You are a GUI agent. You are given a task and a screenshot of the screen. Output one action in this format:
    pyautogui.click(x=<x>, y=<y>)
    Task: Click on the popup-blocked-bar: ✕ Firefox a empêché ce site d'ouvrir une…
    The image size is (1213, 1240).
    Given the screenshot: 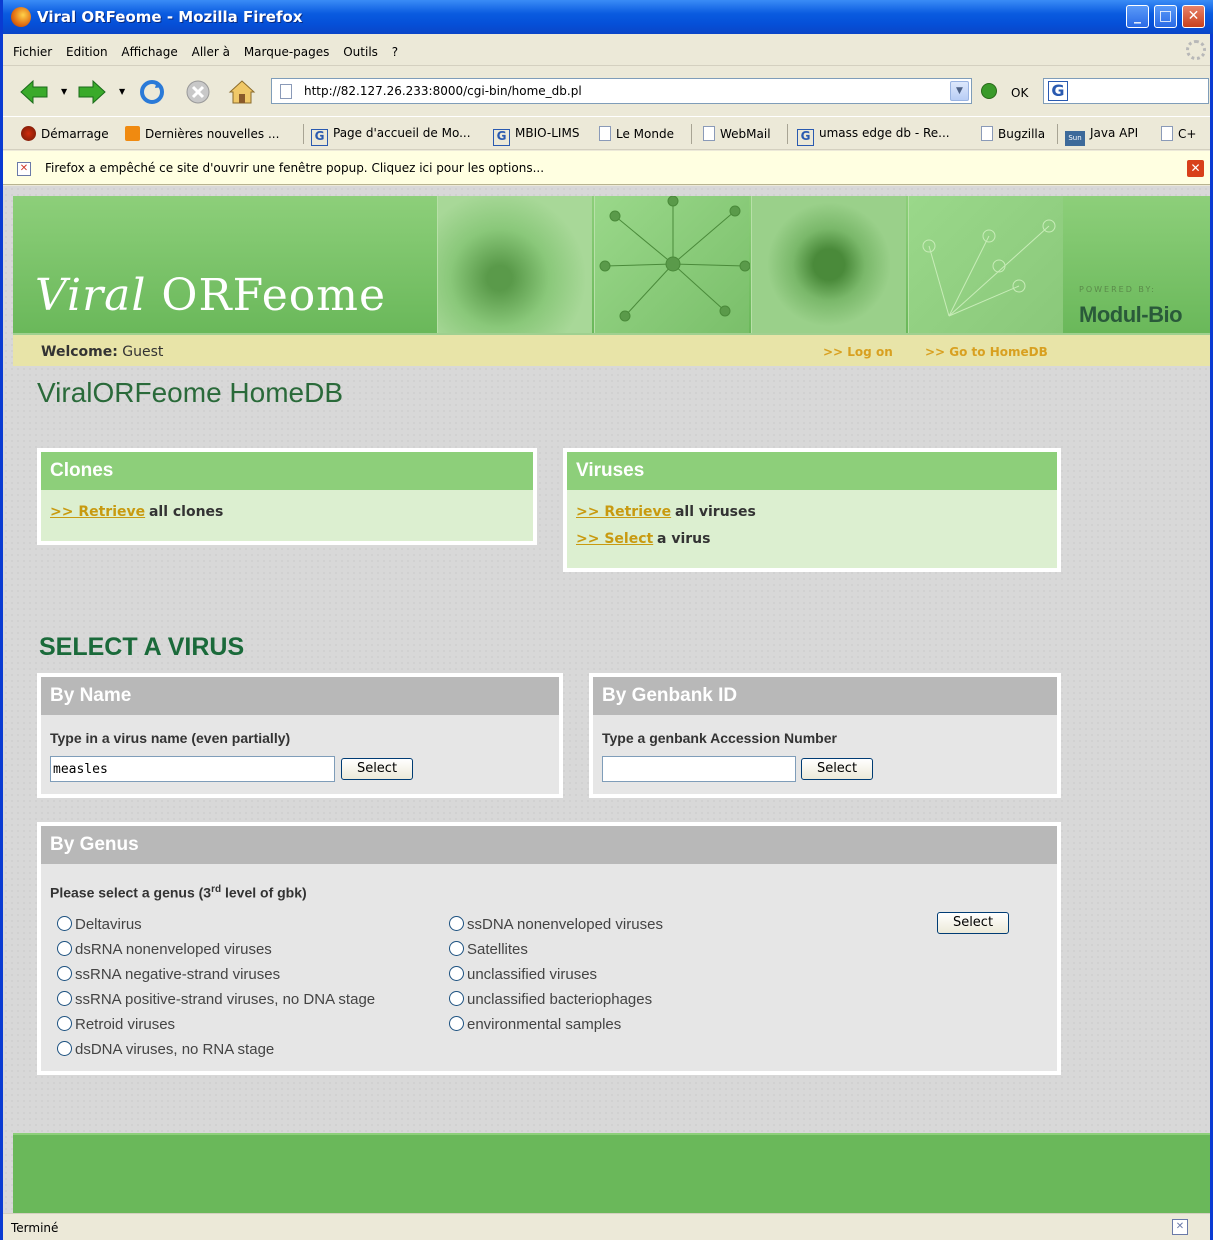 What is the action you would take?
    pyautogui.click(x=606, y=168)
    